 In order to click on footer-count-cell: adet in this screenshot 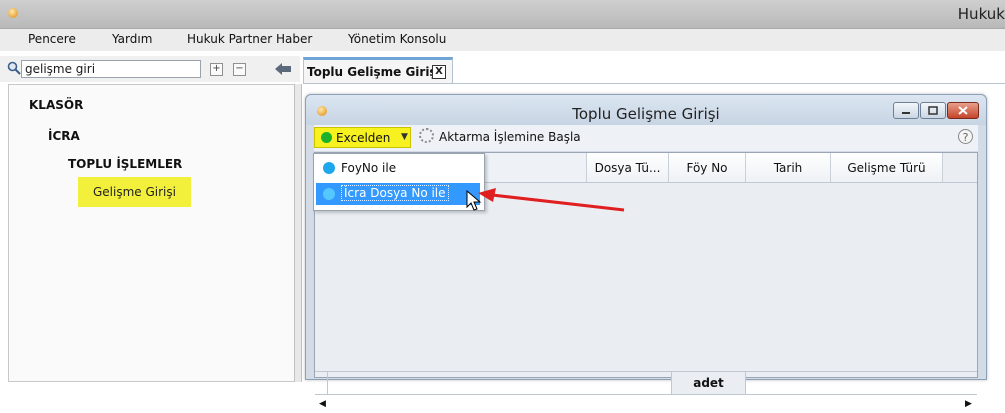, I will do `click(708, 383)`.